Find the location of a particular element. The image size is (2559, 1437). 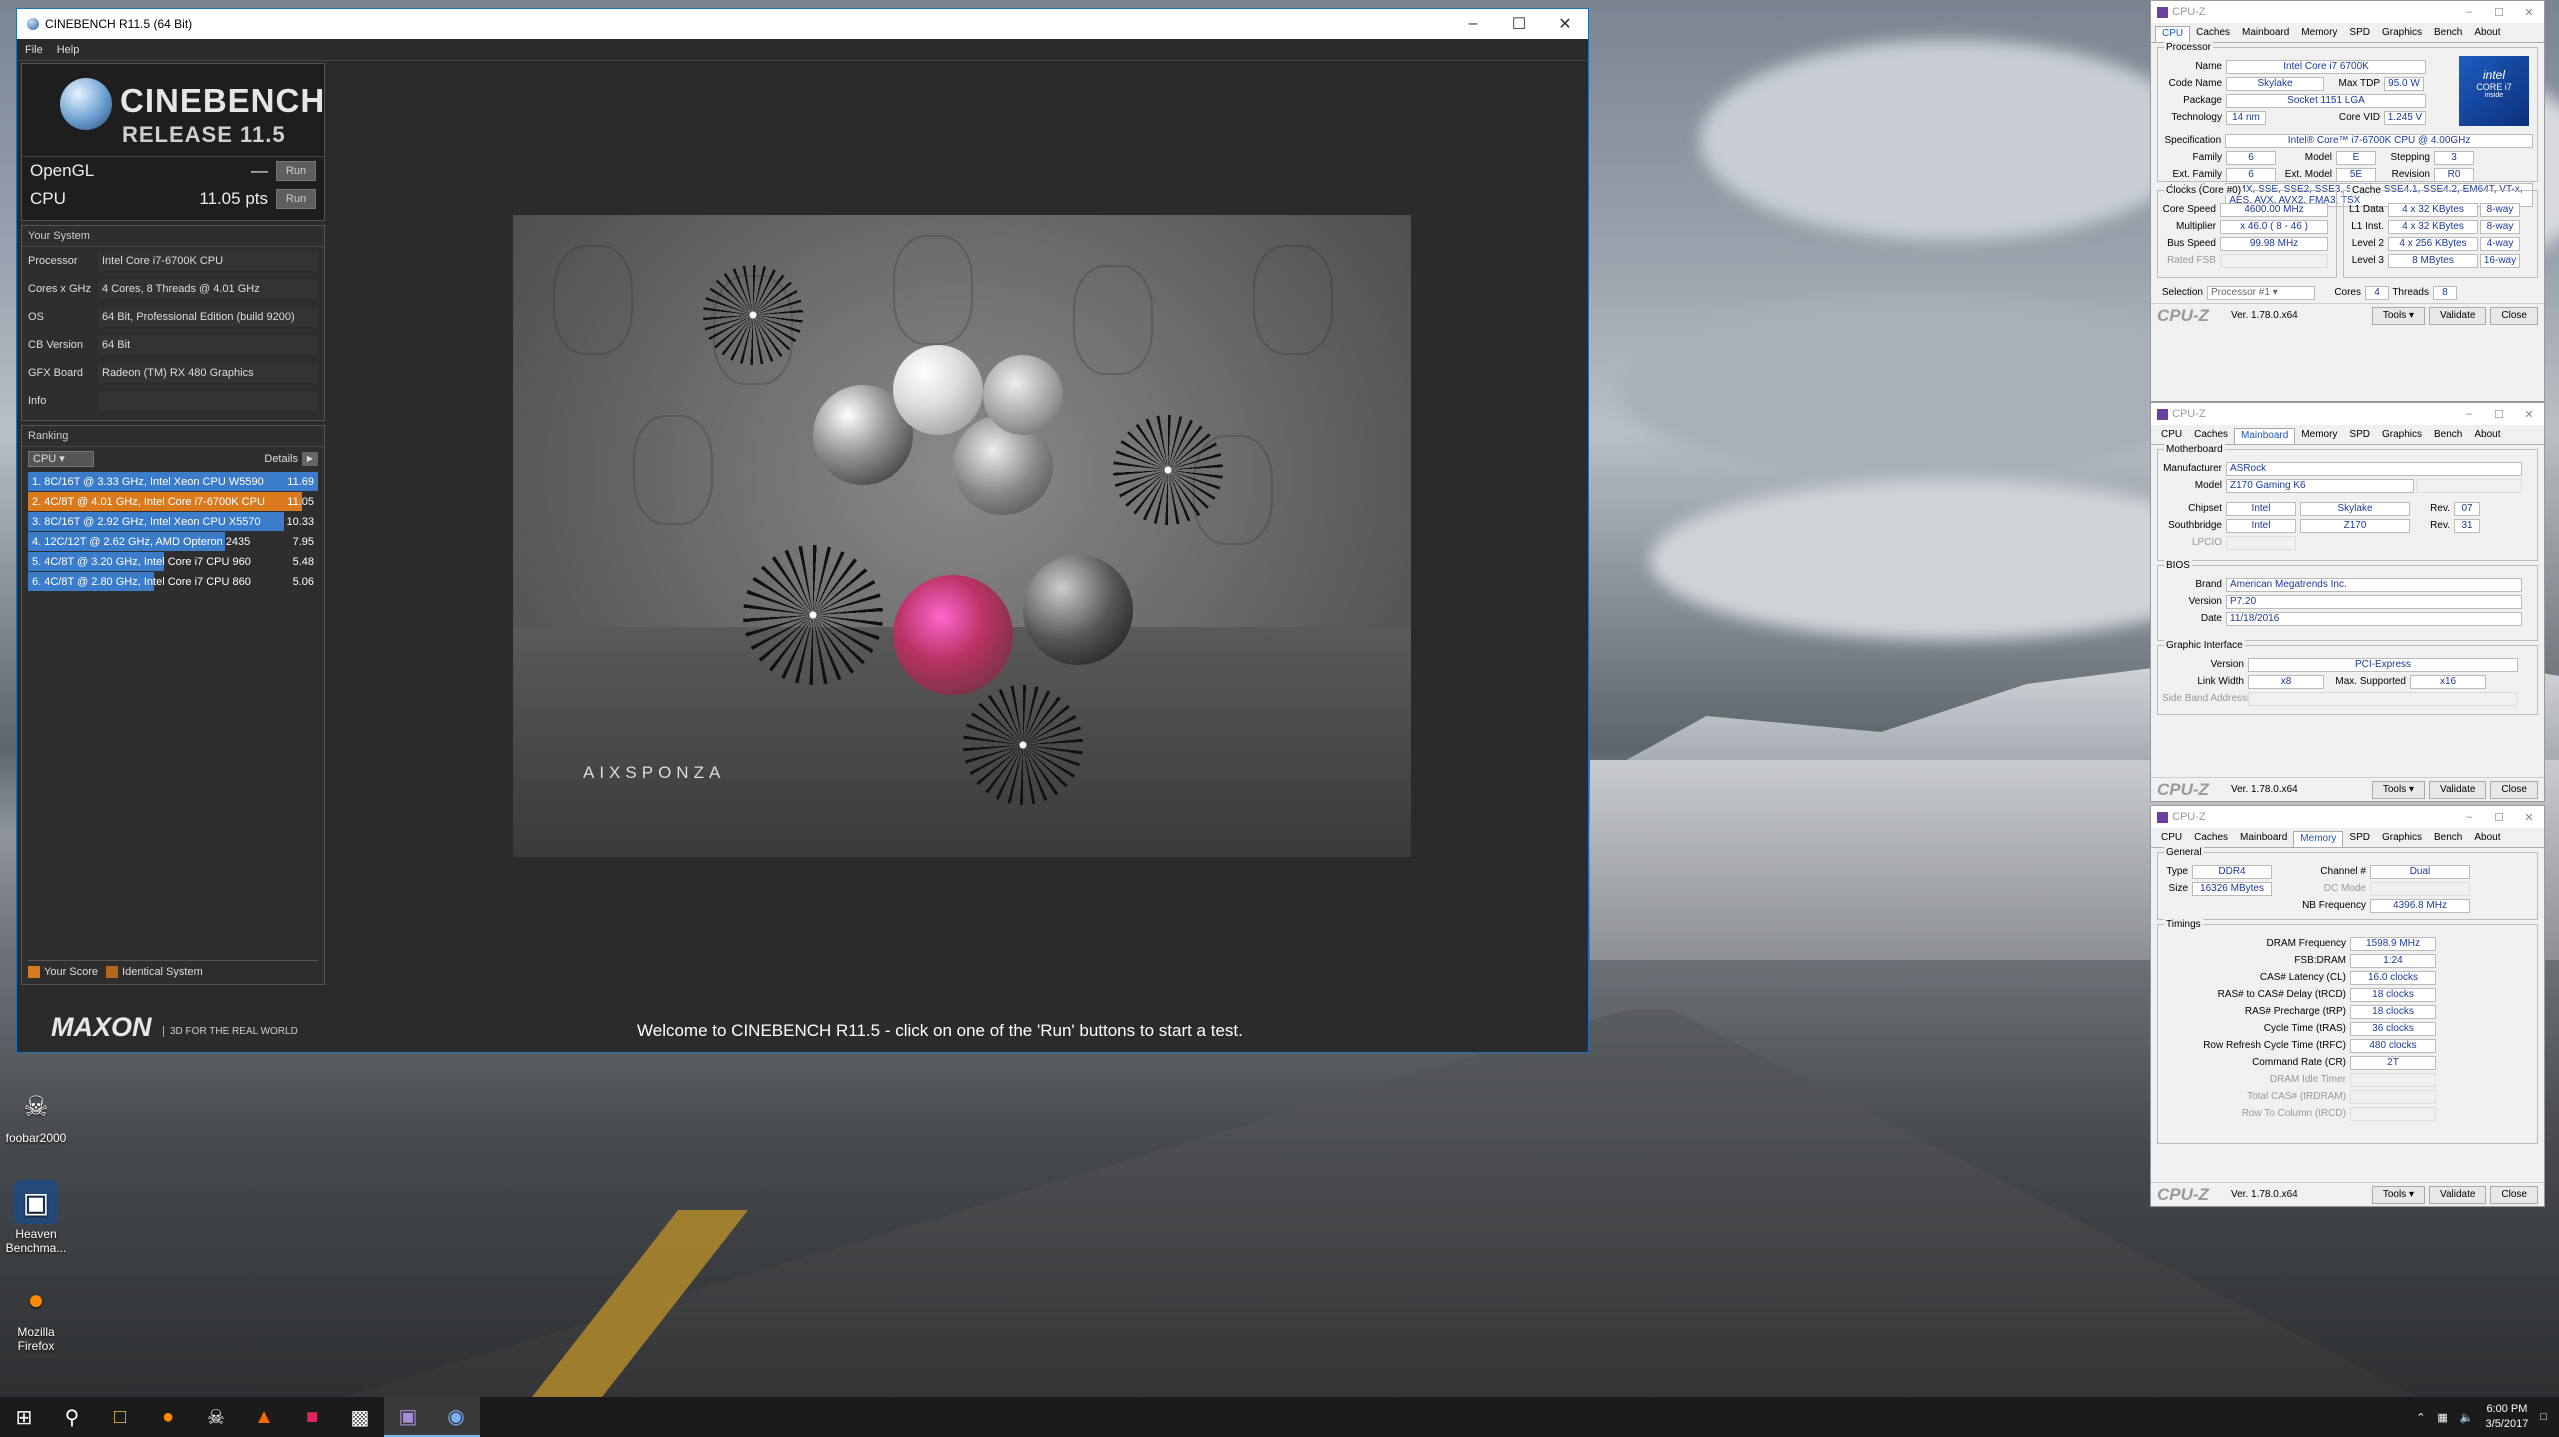

title-bar: CINEBENCH R11.5 (64 Bit) – ☐ ✕ is located at coordinates (802, 24).